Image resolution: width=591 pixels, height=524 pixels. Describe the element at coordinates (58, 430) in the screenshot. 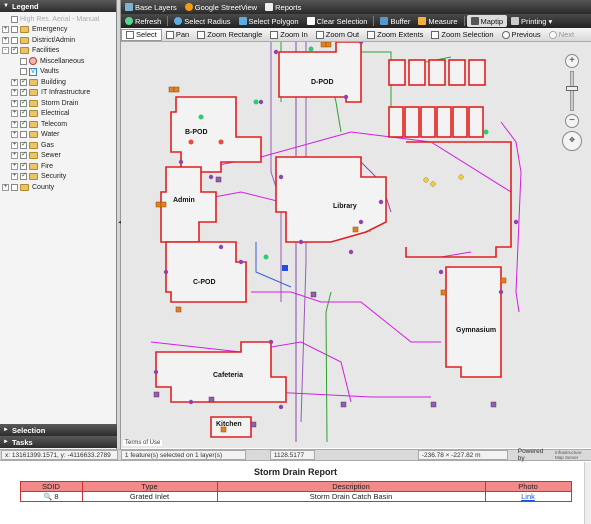

I see `selection-header: ► Selection` at that location.